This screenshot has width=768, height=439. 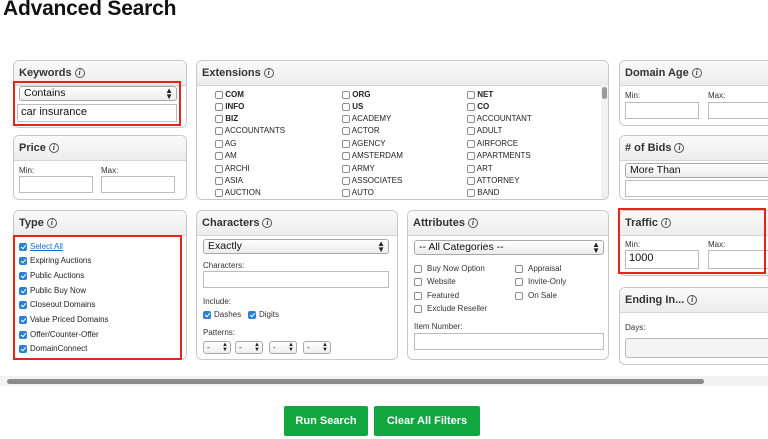 I want to click on attr-buy-now-option: Buy Now Option, so click(x=449, y=268).